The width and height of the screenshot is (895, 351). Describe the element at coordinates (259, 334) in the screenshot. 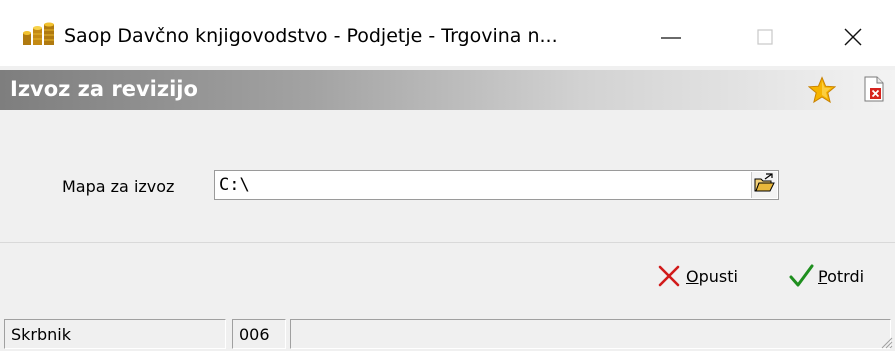

I see `status-code: 006` at that location.